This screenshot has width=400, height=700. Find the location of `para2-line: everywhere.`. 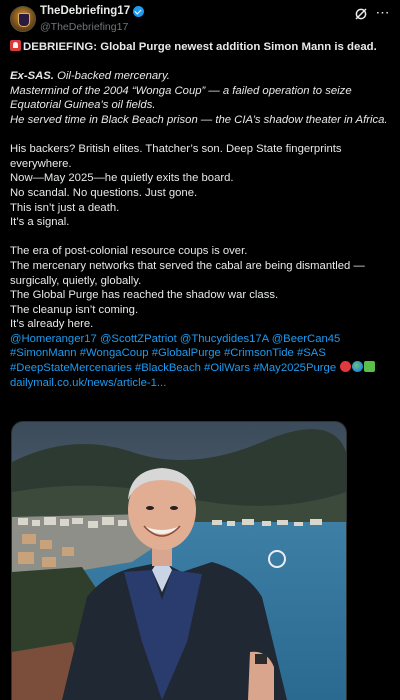

para2-line: everywhere. is located at coordinates (41, 163).